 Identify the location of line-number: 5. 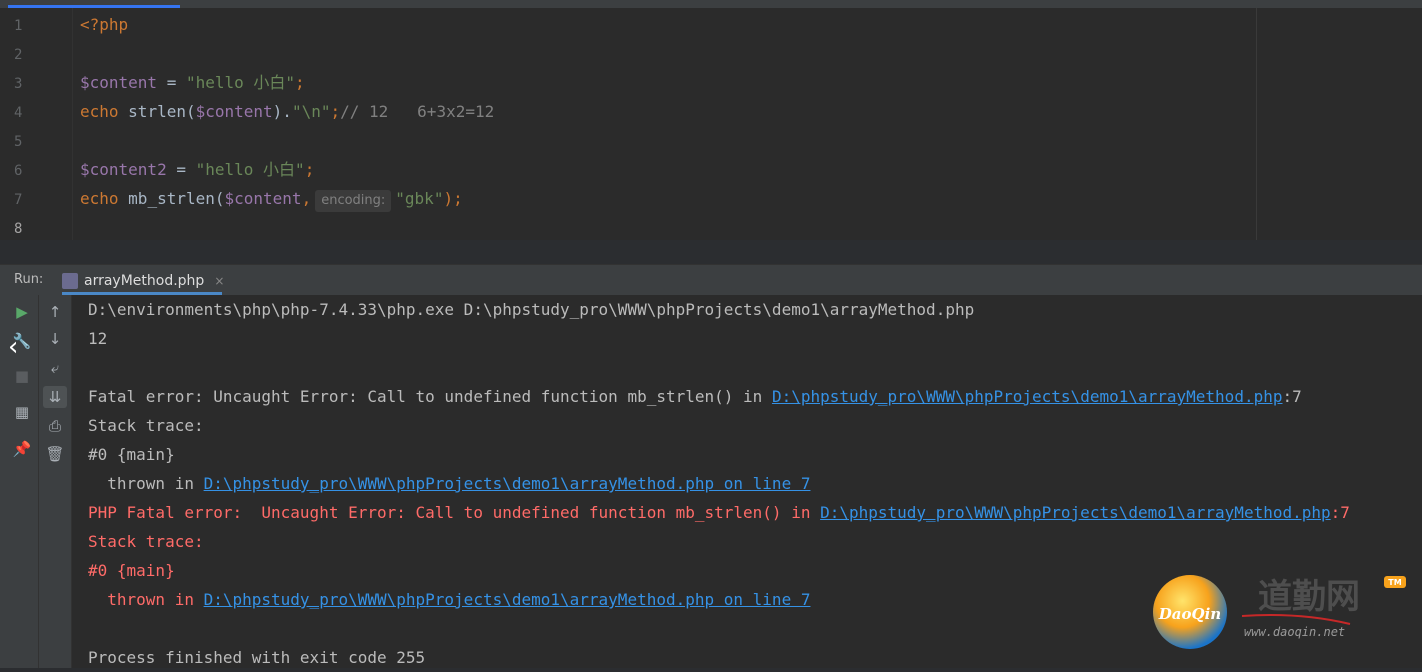
(18, 142).